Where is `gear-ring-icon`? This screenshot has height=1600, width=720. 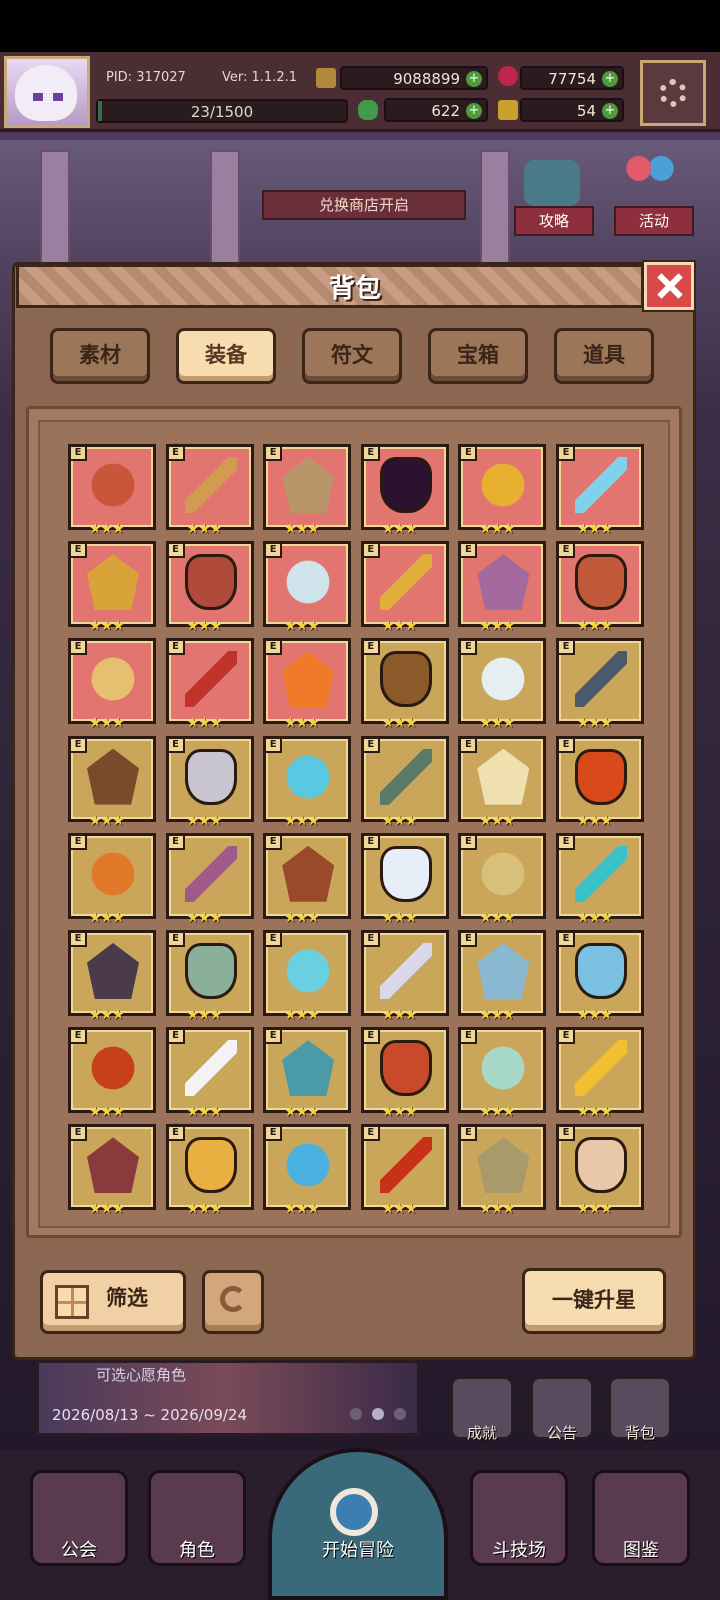 gear-ring-icon is located at coordinates (601, 1165).